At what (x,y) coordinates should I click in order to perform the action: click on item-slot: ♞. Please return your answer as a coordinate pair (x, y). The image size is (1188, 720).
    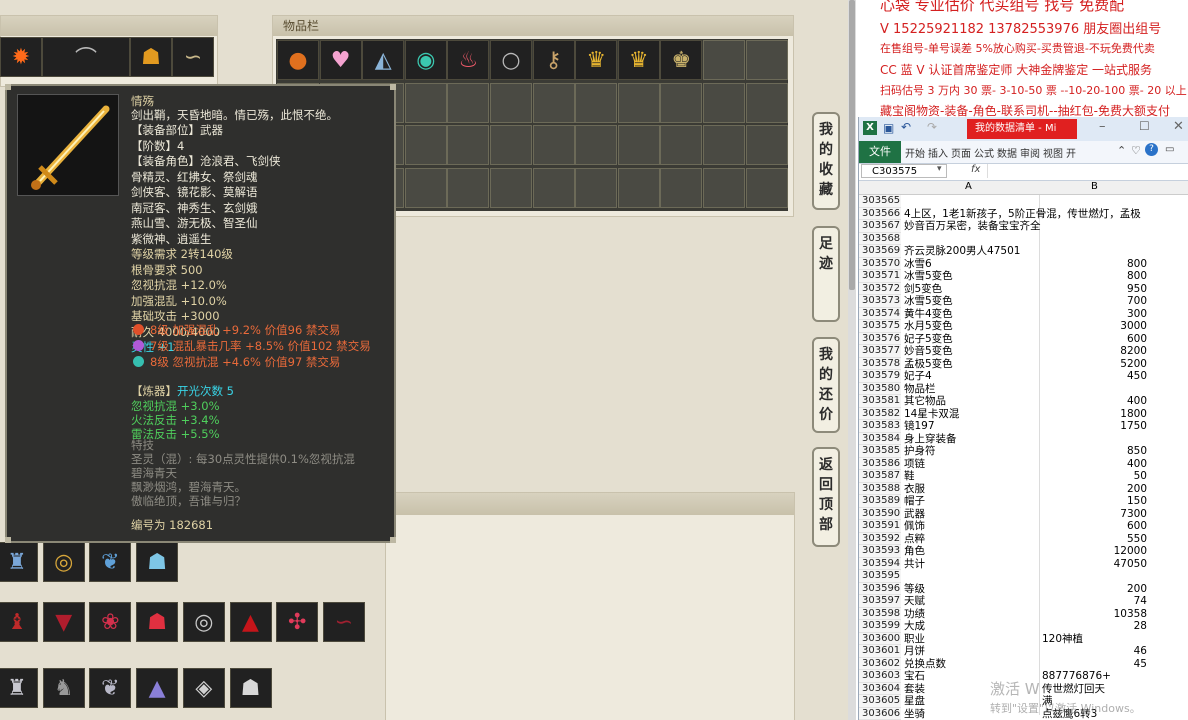
    Looking at the image, I should click on (63, 688).